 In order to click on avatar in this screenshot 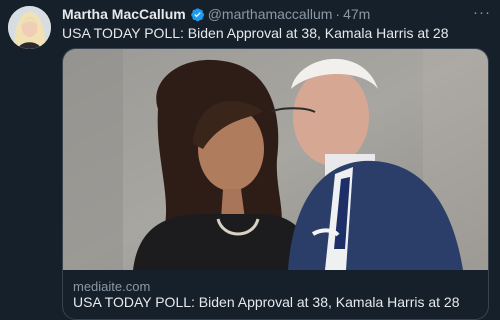, I will do `click(29, 27)`.